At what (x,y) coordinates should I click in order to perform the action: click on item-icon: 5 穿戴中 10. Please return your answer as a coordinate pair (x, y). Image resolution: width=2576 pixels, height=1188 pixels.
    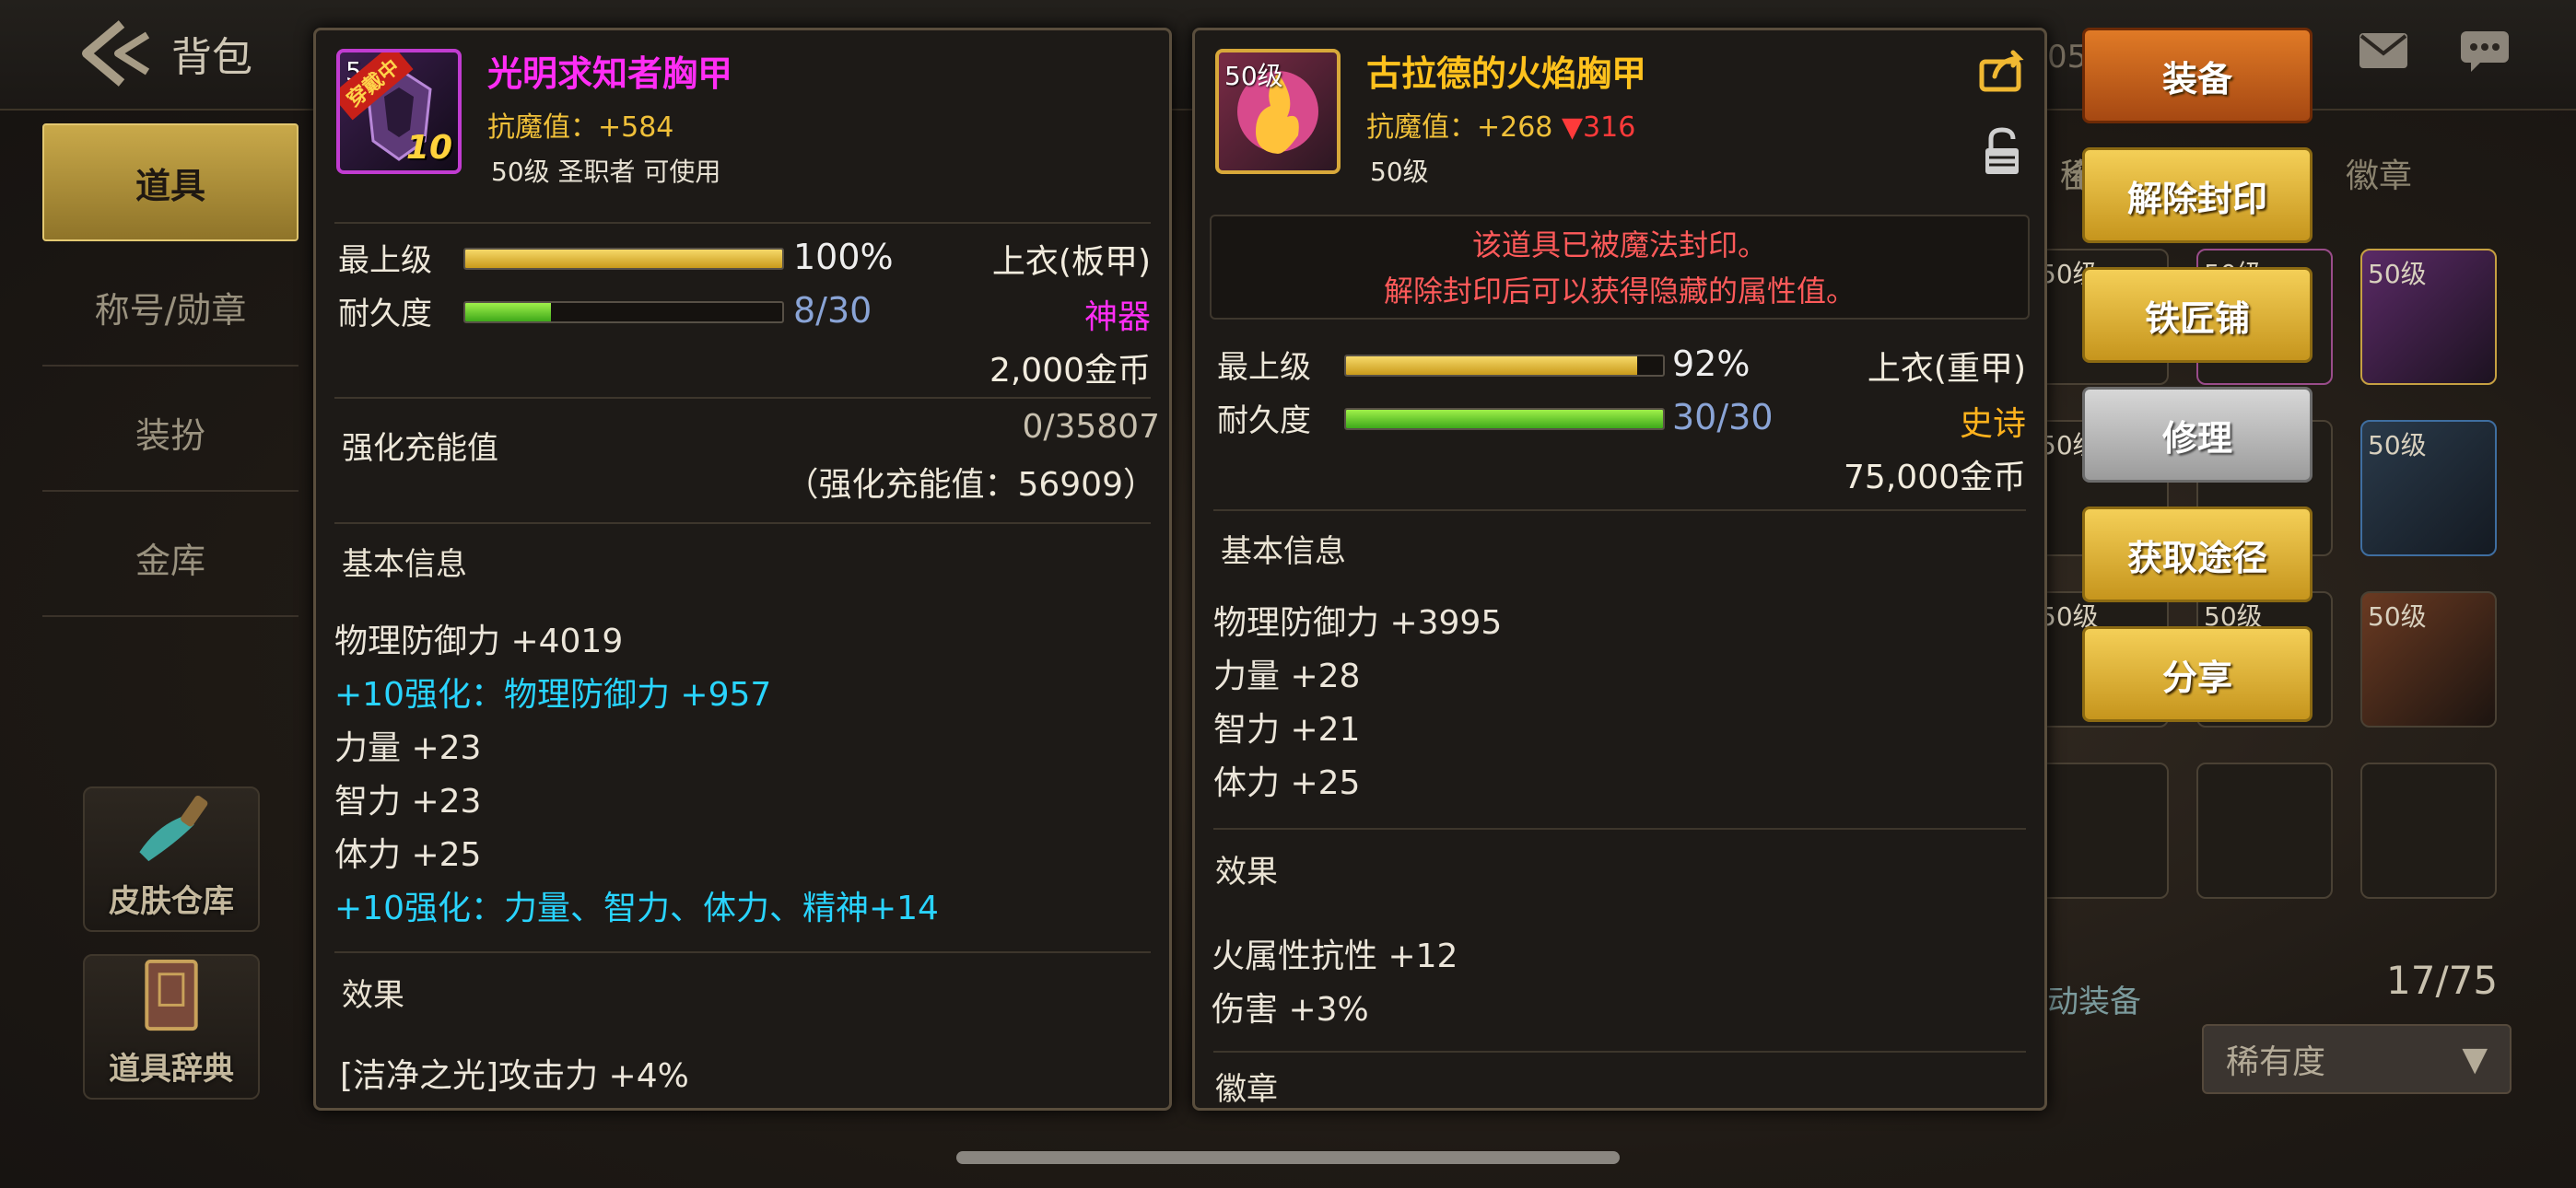
    Looking at the image, I should click on (399, 111).